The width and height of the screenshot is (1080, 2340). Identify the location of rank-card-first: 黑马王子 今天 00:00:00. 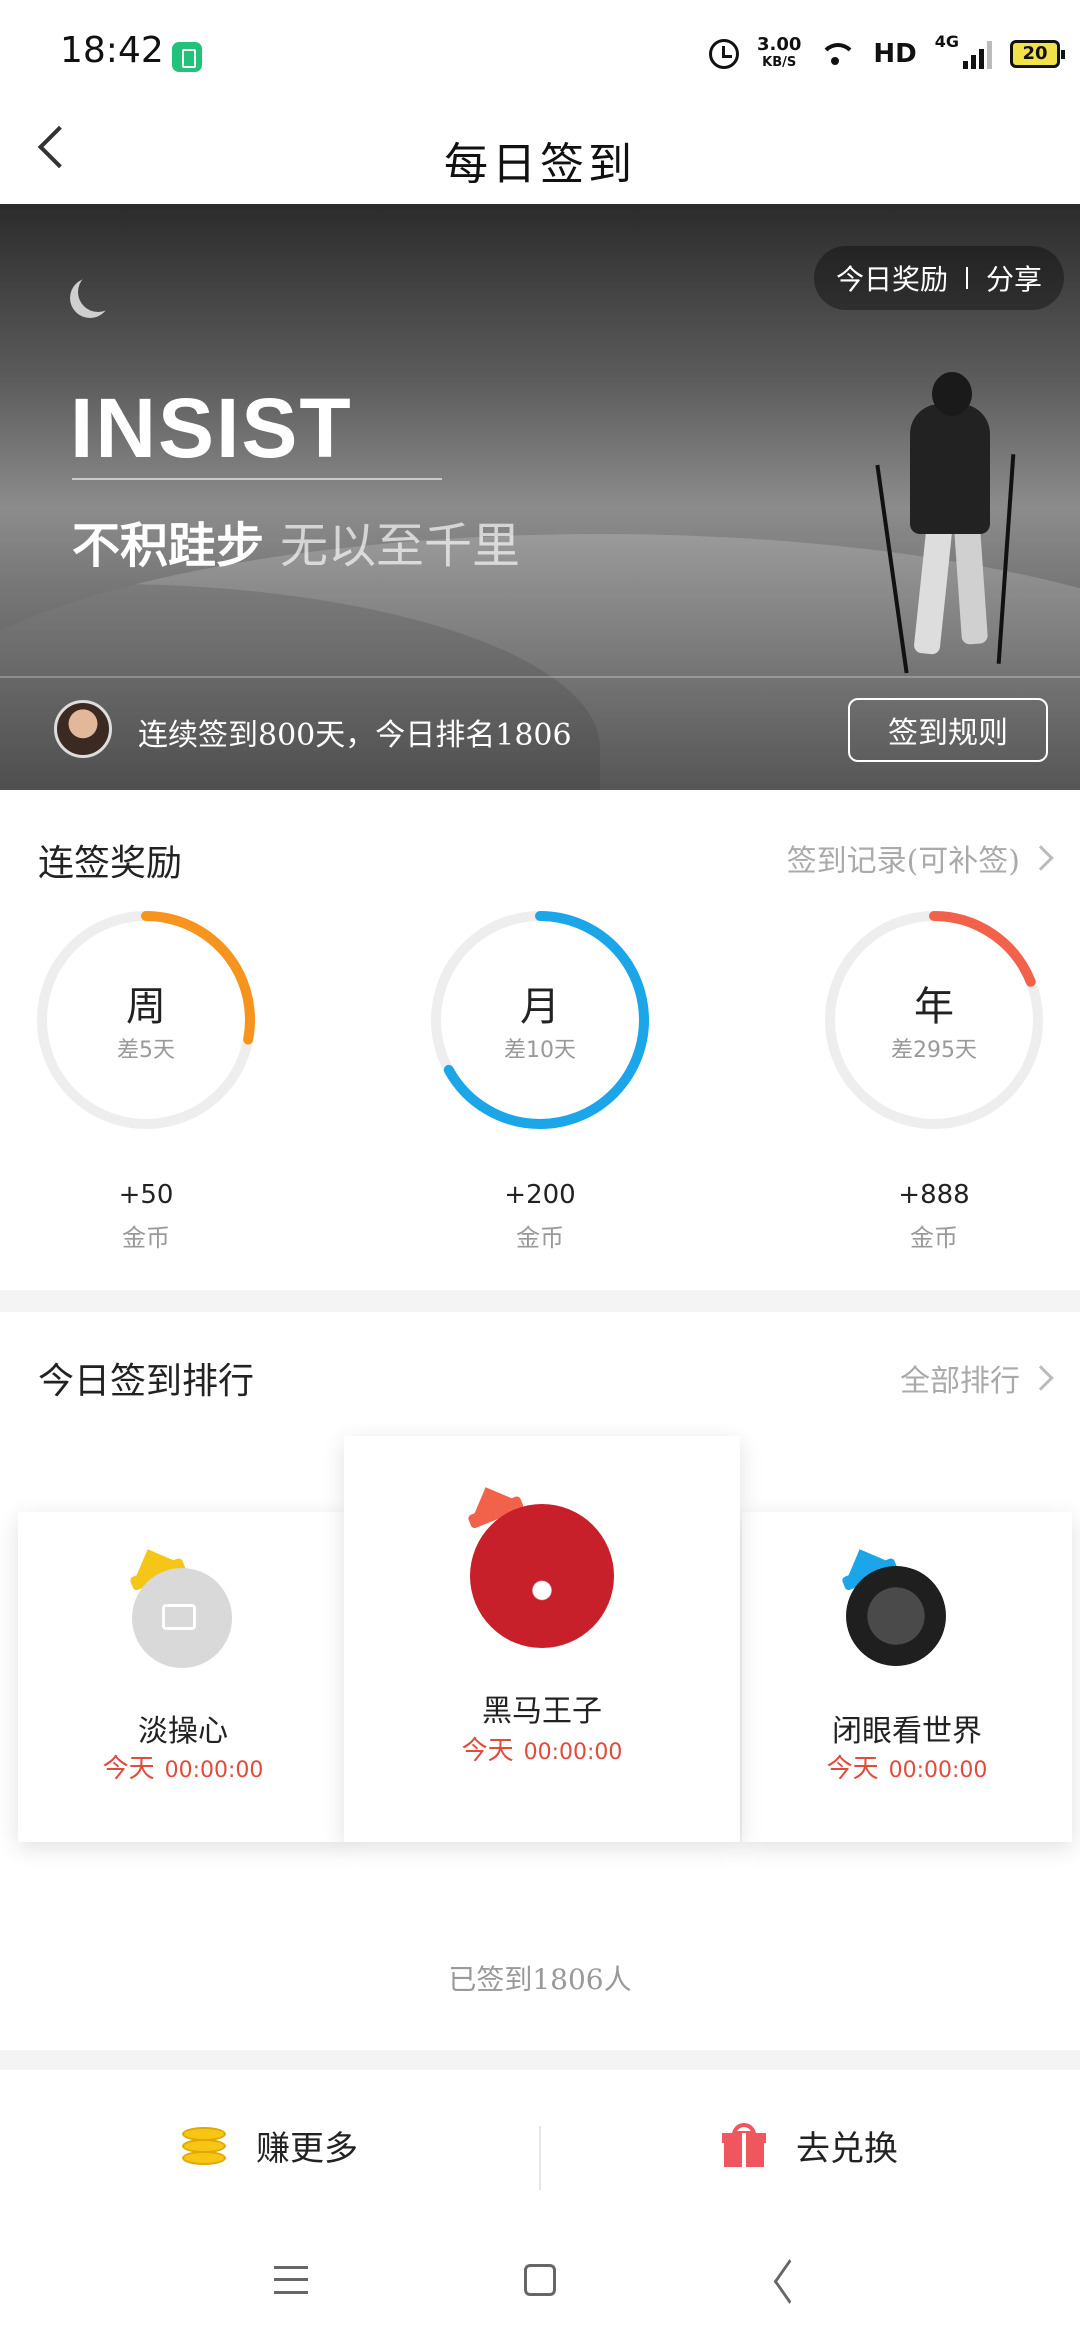
(542, 1639).